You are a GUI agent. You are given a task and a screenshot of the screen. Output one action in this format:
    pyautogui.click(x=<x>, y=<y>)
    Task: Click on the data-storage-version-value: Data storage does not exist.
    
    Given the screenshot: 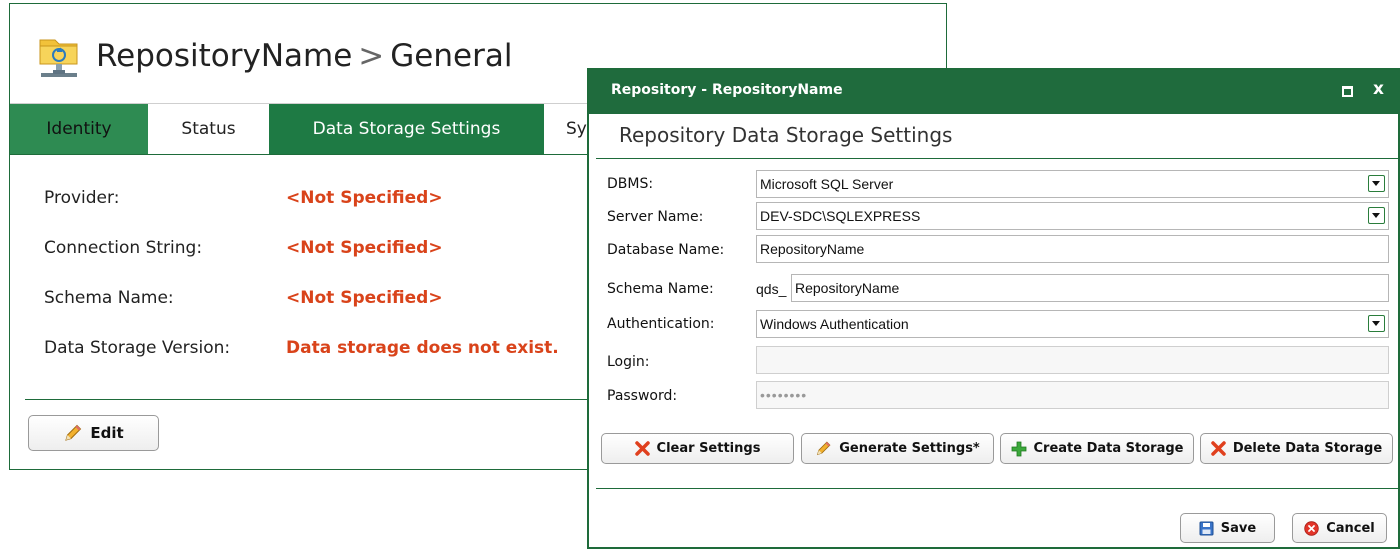 What is the action you would take?
    pyautogui.click(x=422, y=348)
    